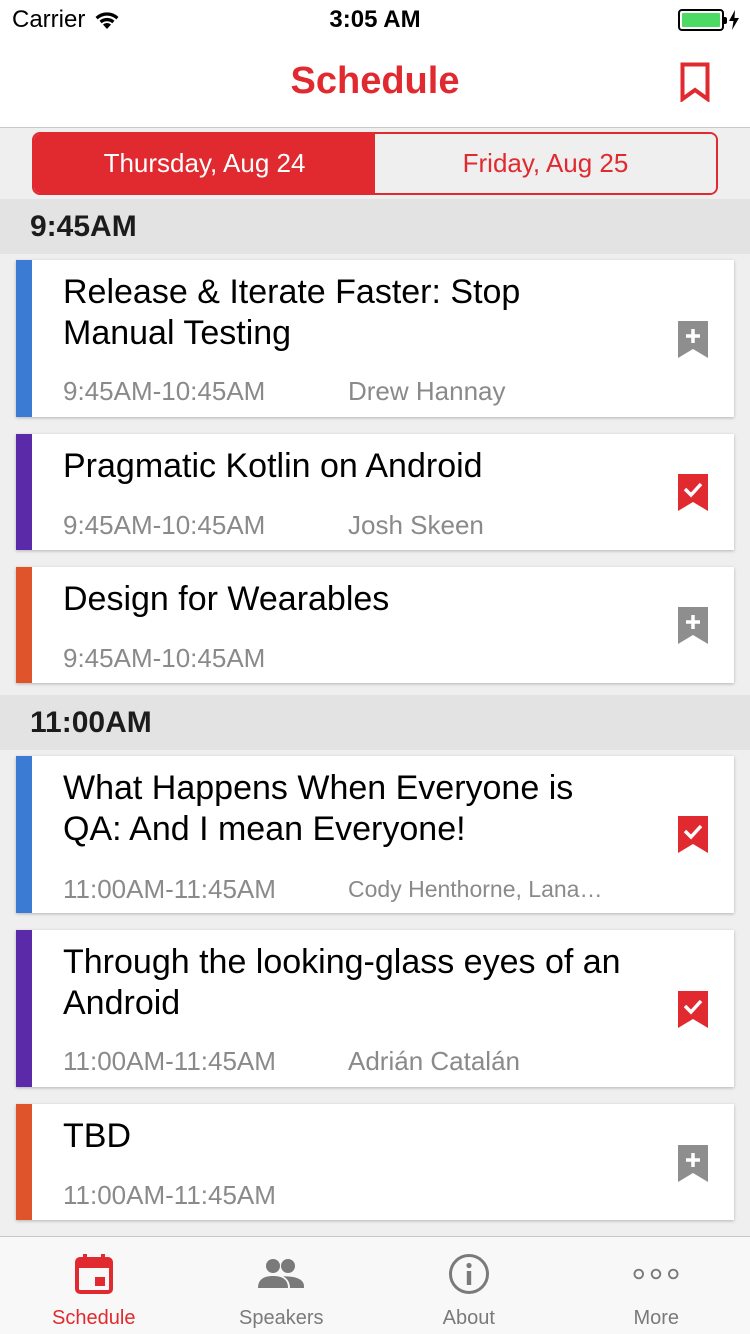 The height and width of the screenshot is (1334, 750). Describe the element at coordinates (281, 1273) in the screenshot. I see `people-icon` at that location.